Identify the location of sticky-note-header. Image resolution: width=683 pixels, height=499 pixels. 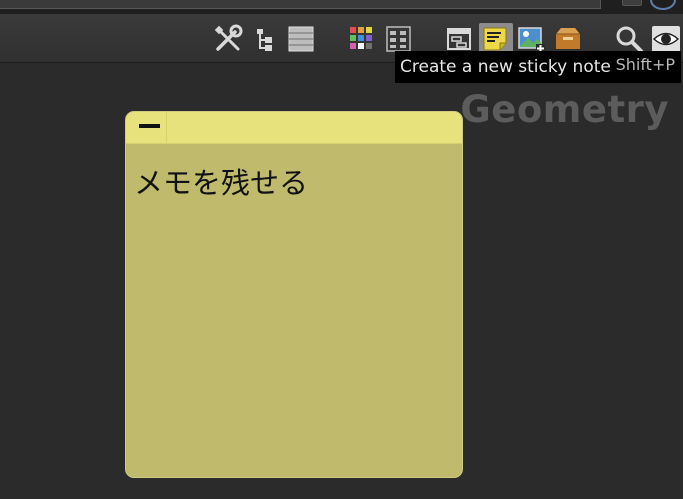
(294, 128).